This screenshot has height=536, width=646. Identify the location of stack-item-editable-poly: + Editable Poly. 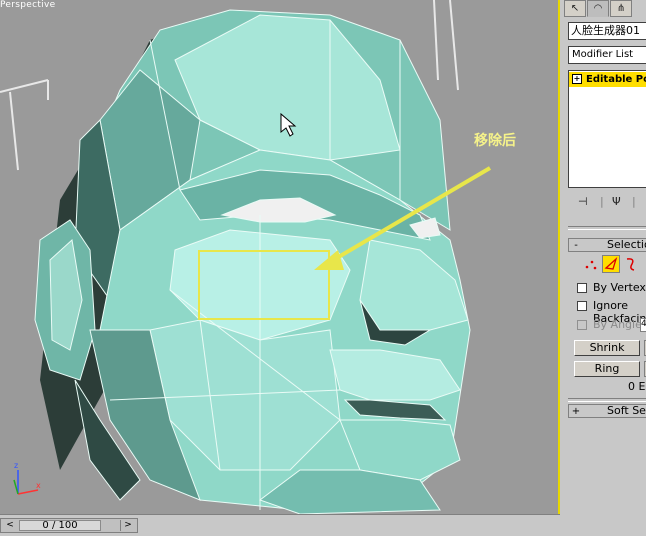
(607, 79).